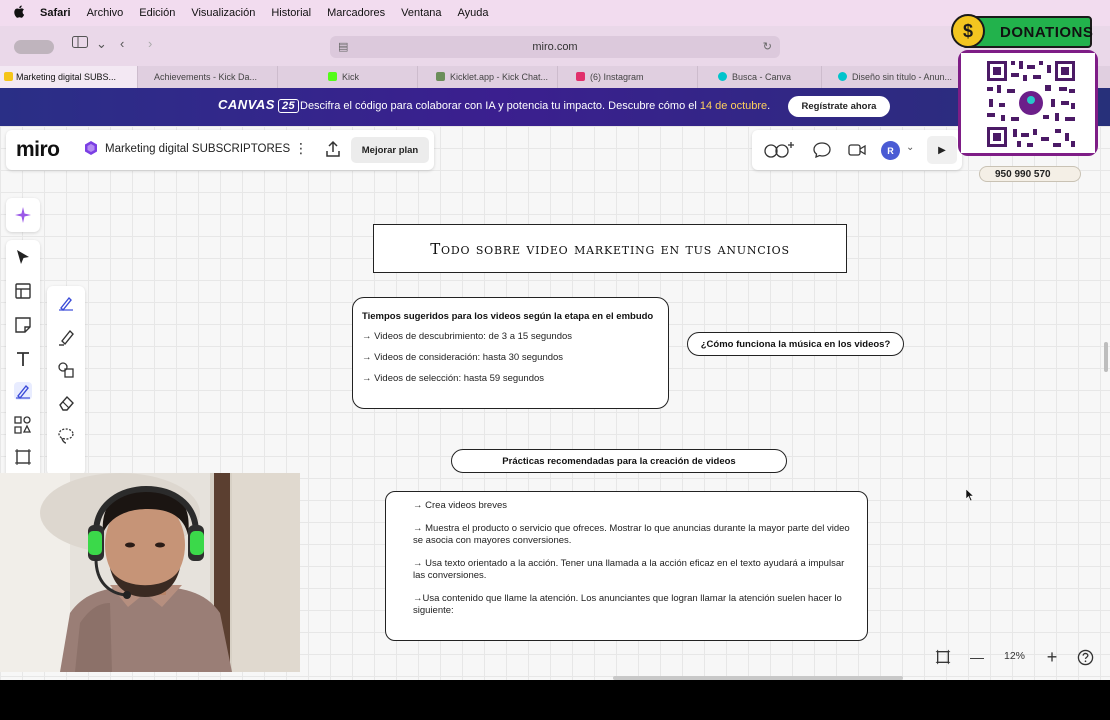 The height and width of the screenshot is (720, 1110). What do you see at coordinates (968, 31) in the screenshot?
I see `dollar-coin-icon: $` at bounding box center [968, 31].